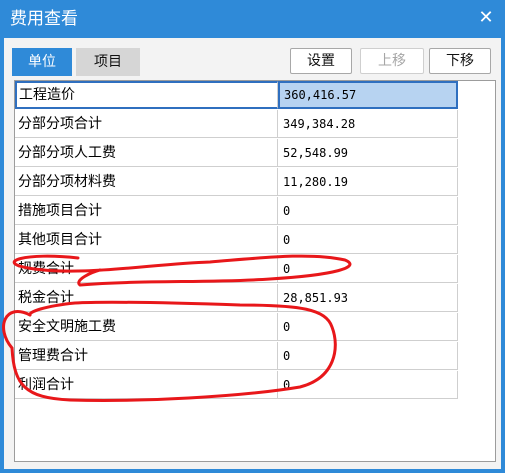 The image size is (508, 473). Describe the element at coordinates (146, 124) in the screenshot. I see `row-name: 分部分项合计` at that location.